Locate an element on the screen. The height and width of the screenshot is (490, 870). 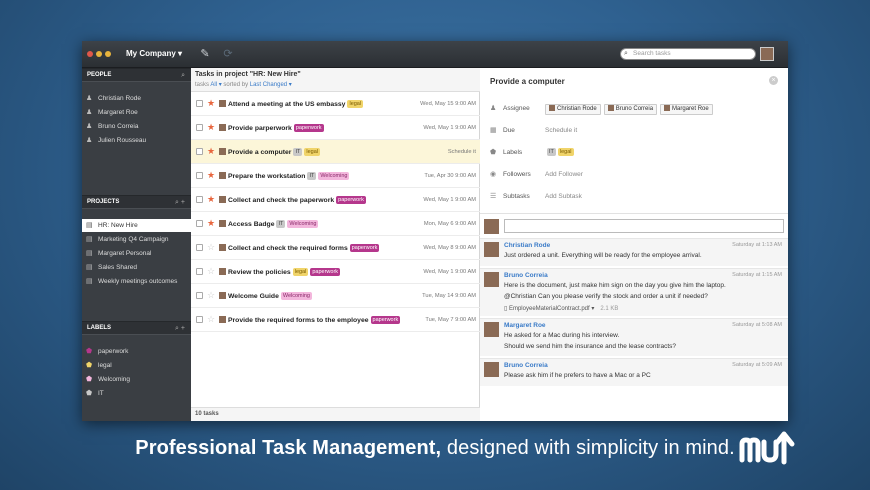
sidebar-item-legal: ⬟ legal is located at coordinates (136, 365).